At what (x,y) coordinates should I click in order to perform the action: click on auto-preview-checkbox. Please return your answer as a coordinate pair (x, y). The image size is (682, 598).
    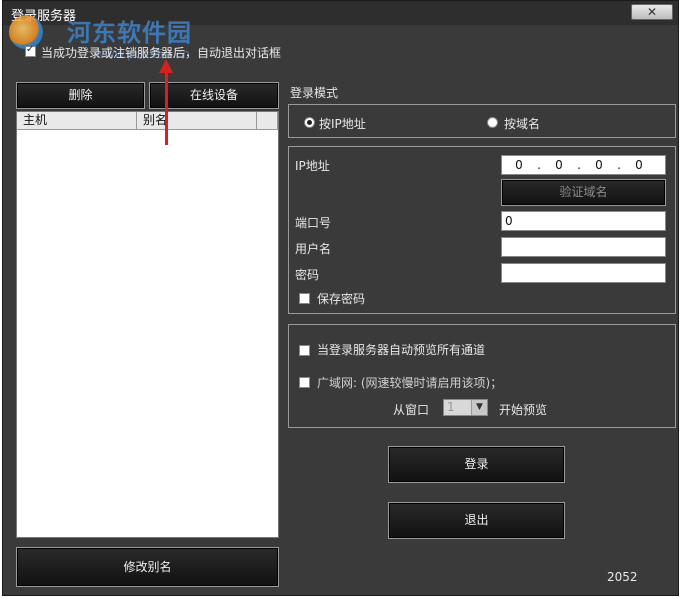
    Looking at the image, I should click on (304, 350).